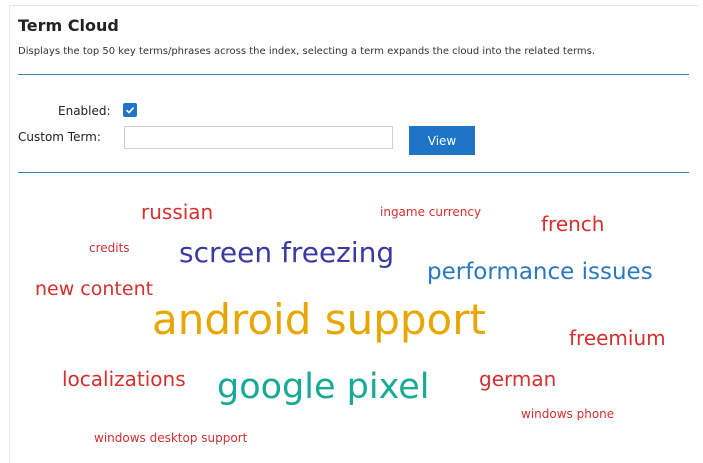 The height and width of the screenshot is (463, 703). Describe the element at coordinates (94, 289) in the screenshot. I see `term-new-content: new content` at that location.